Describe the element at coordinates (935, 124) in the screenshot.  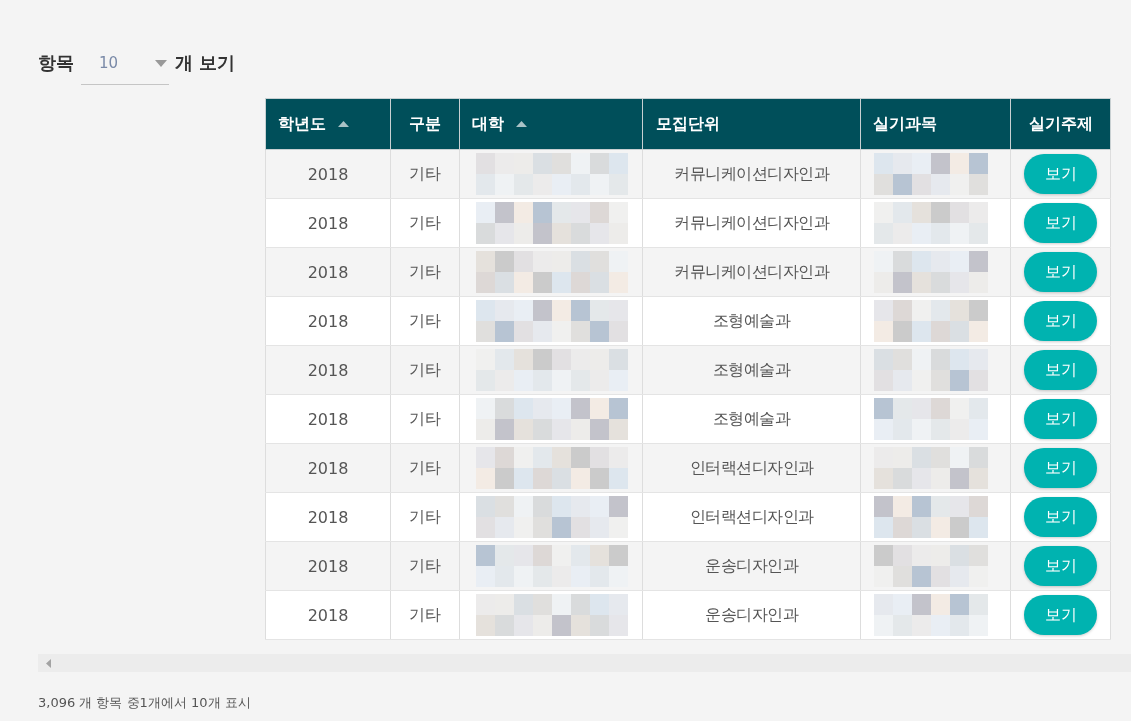
I see `column-header: 실기과목` at that location.